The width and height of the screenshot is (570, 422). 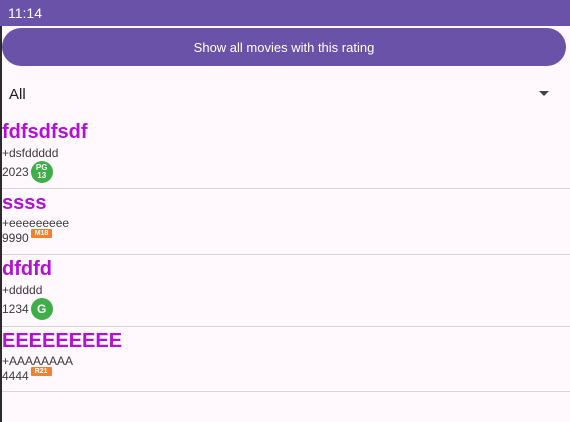 What do you see at coordinates (285, 94) in the screenshot?
I see `rating-filter-dropdown: All` at bounding box center [285, 94].